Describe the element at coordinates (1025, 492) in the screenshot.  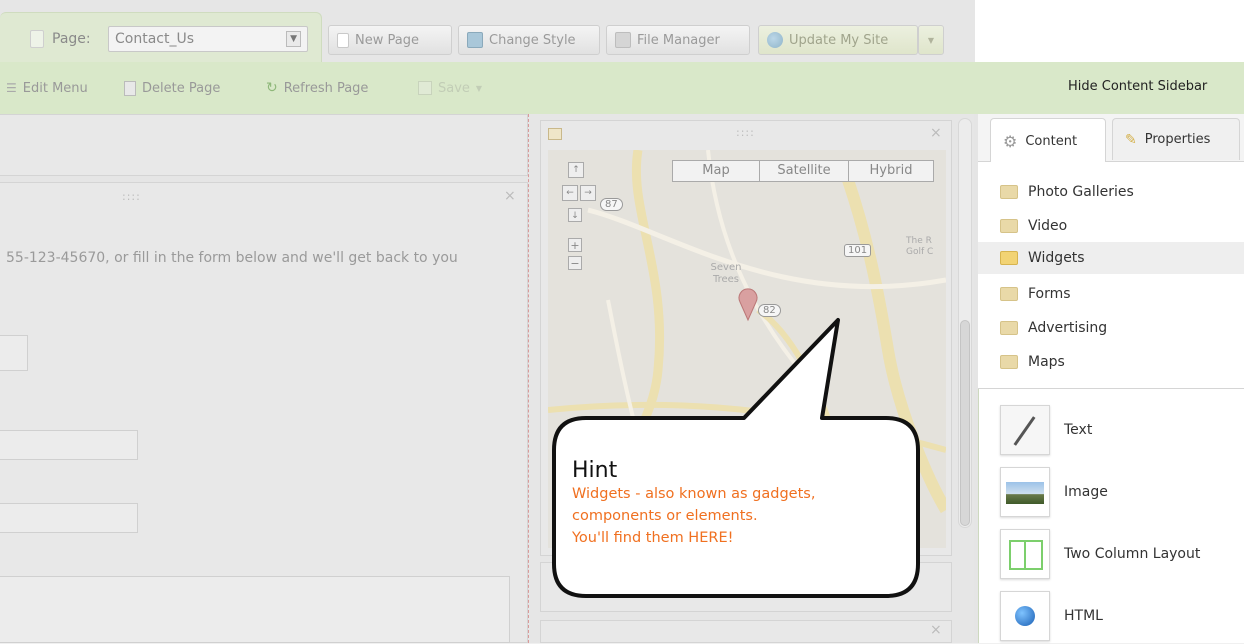
I see `image-widget-icon` at that location.